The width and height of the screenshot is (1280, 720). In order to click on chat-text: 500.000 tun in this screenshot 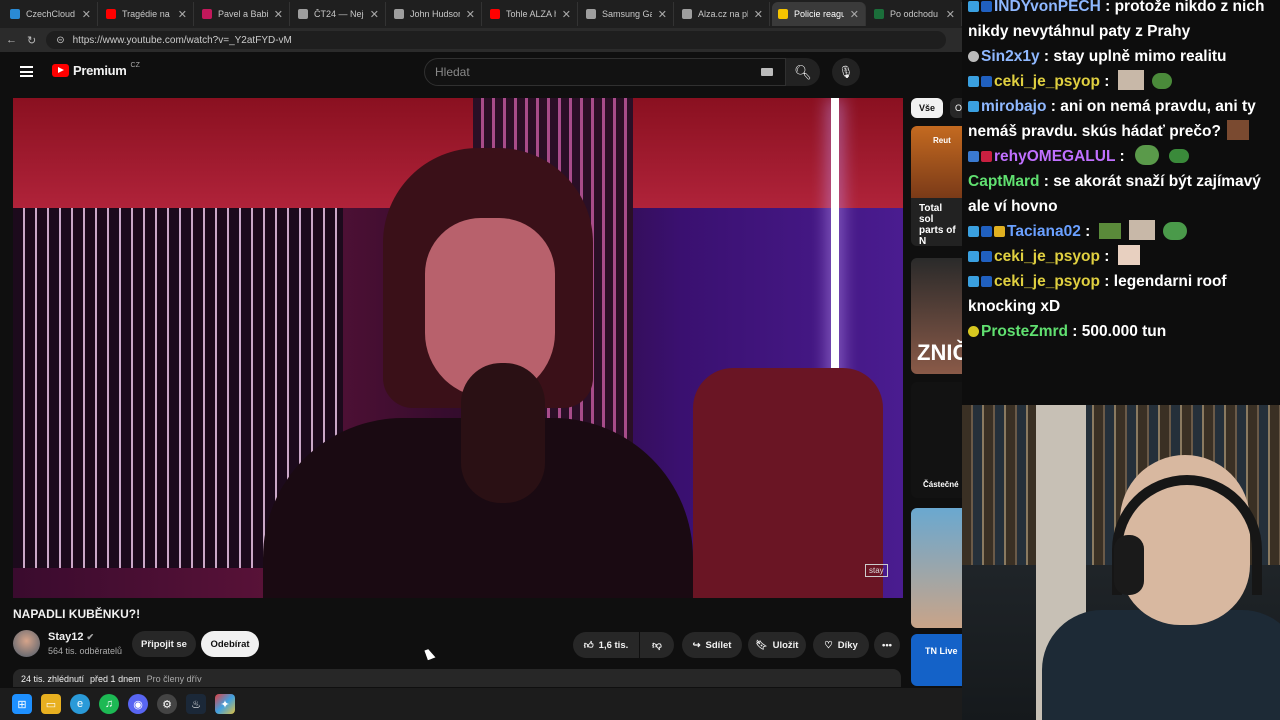, I will do `click(1124, 331)`.